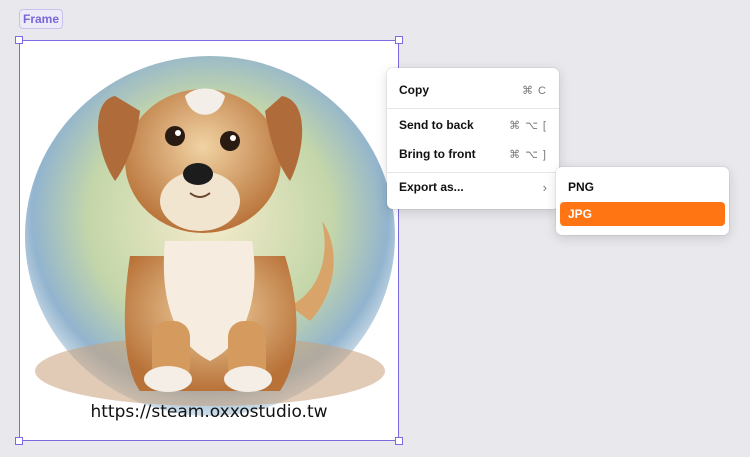 The image size is (750, 457). I want to click on resize-handle-top-left, so click(19, 40).